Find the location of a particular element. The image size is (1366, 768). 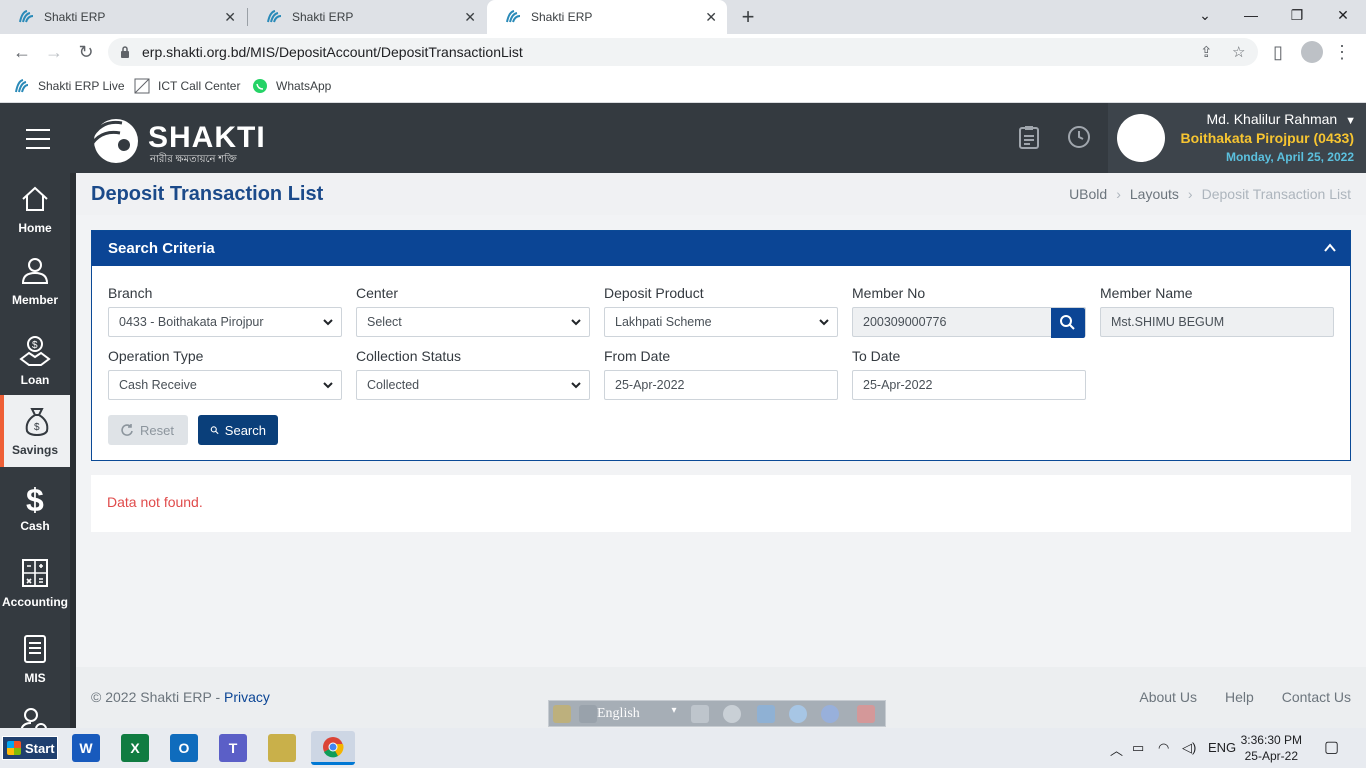

sidebar-item-mis: MIS is located at coordinates (35, 659).